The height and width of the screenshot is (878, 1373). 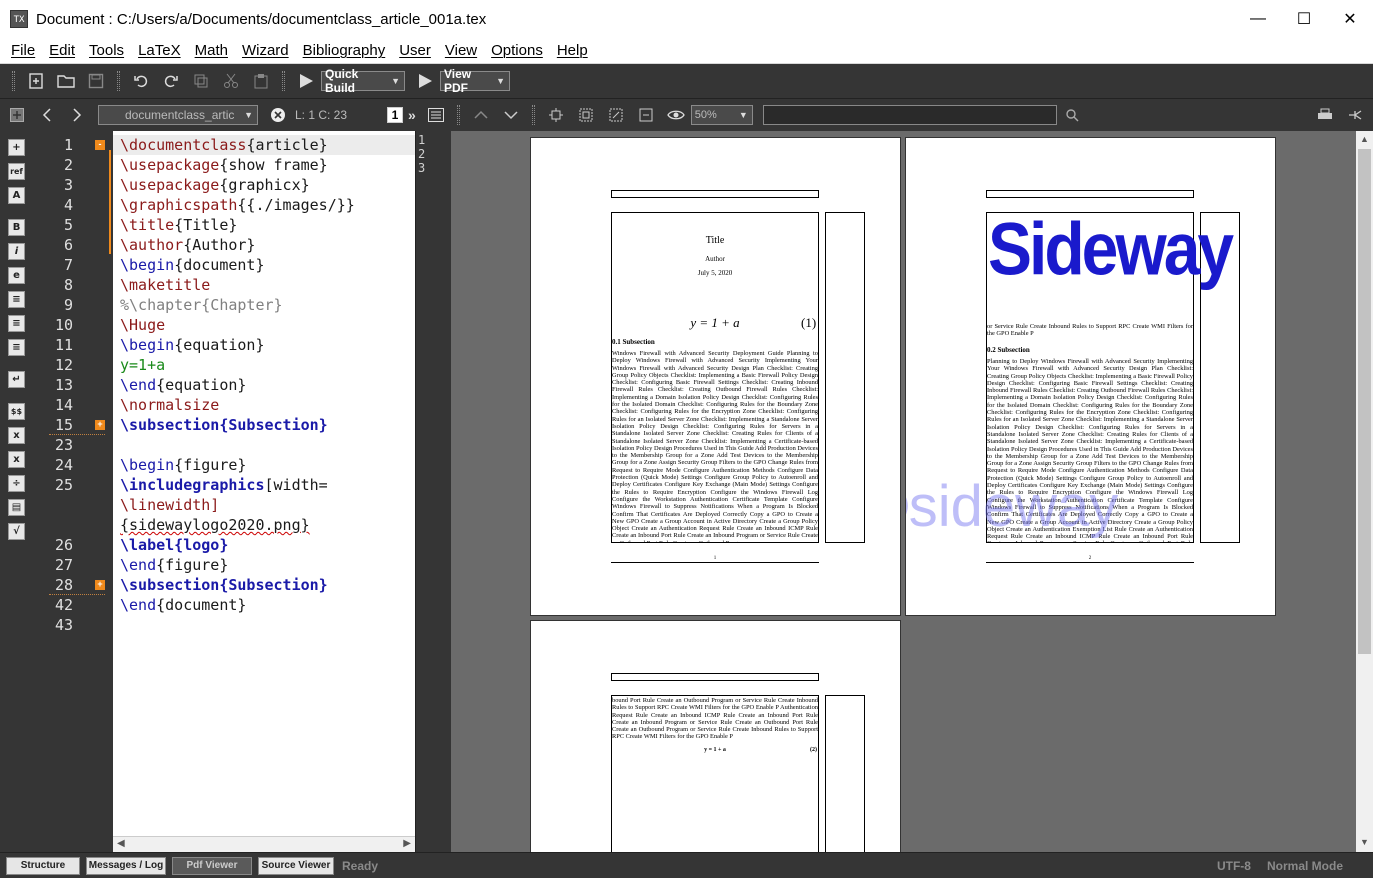 I want to click on scroll-thumb, so click(x=1364, y=401).